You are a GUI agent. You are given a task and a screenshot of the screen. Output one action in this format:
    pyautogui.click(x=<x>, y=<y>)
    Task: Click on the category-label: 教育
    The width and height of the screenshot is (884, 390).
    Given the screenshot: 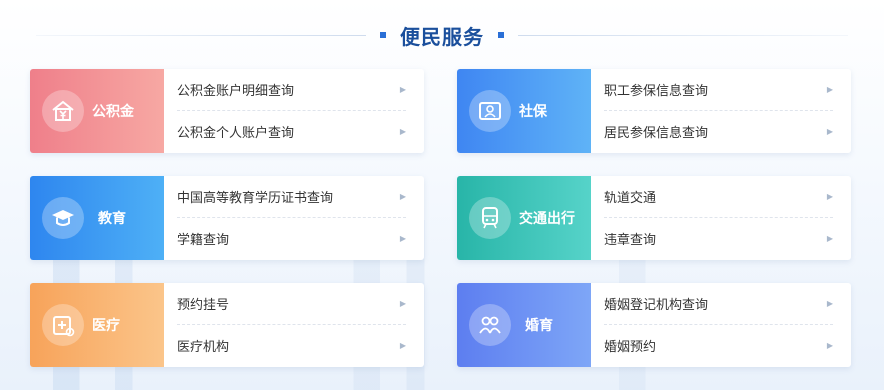 What is the action you would take?
    pyautogui.click(x=112, y=219)
    